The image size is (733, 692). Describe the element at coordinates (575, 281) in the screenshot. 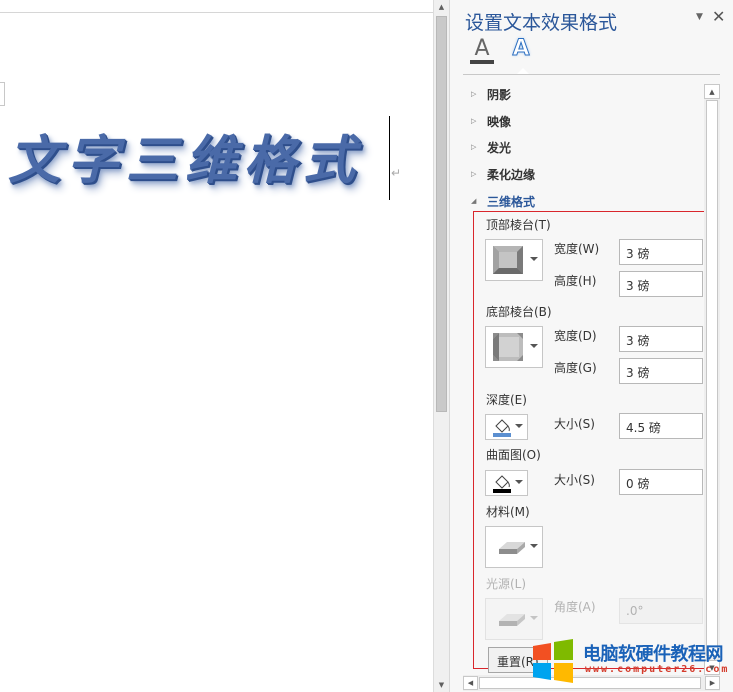

I see `top-bevel-height-label: 高度(H)` at that location.